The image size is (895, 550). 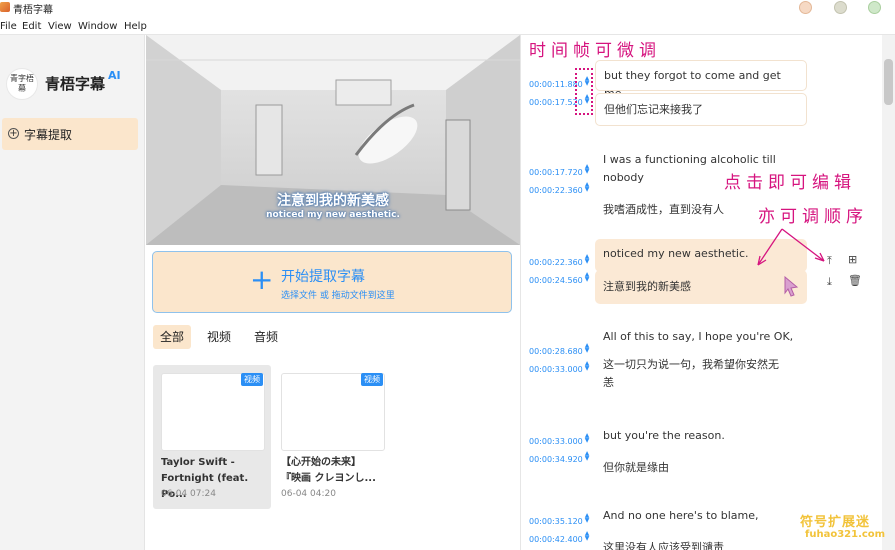 What do you see at coordinates (888, 82) in the screenshot?
I see `scrollbar-thumb` at bounding box center [888, 82].